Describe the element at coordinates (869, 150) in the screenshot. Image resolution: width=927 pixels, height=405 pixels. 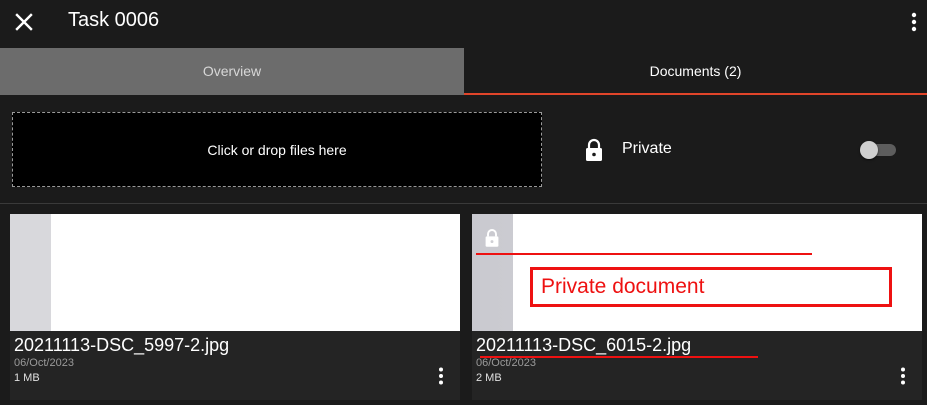
I see `toggle-thumb` at that location.